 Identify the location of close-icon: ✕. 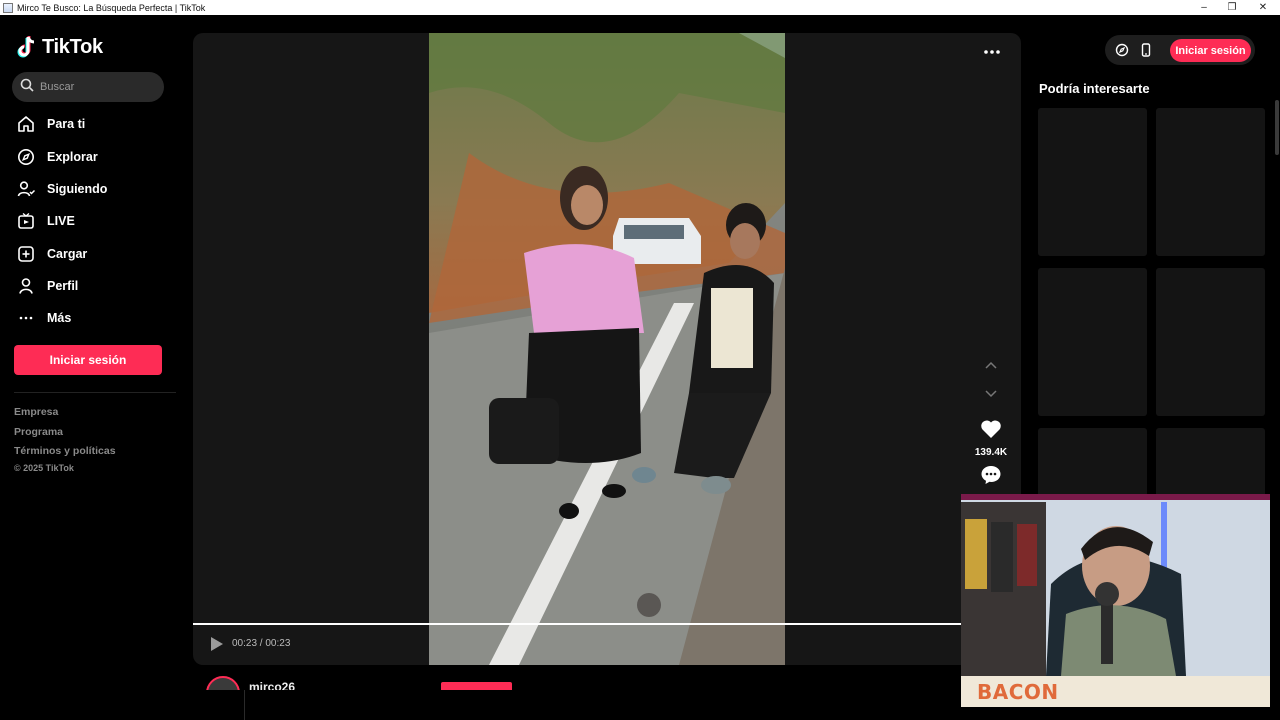
(1263, 7).